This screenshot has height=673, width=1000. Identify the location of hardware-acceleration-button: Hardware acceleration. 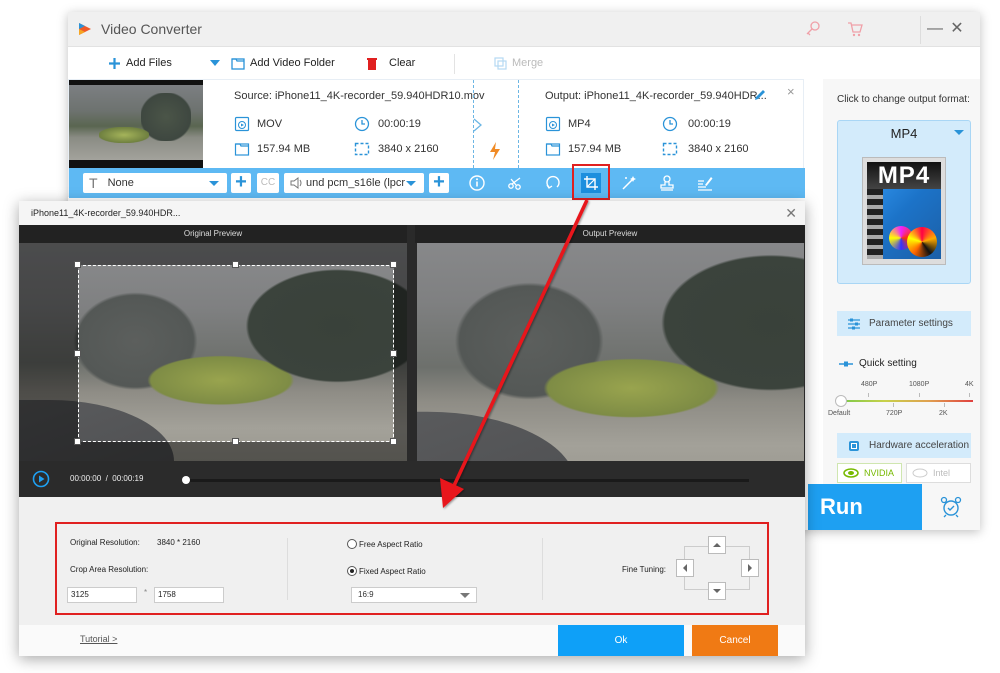
(904, 445).